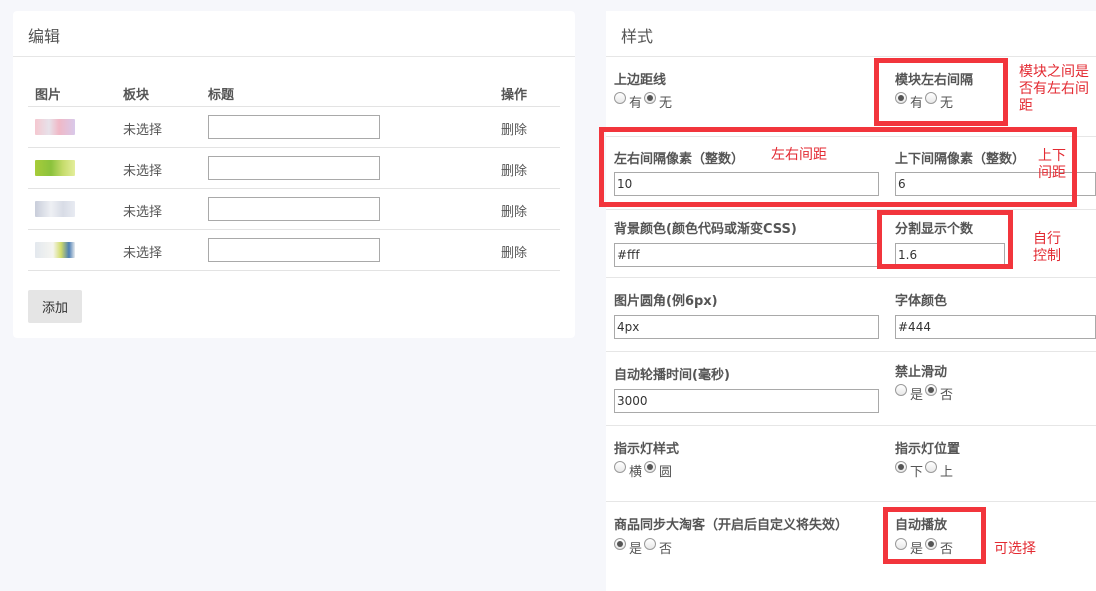 This screenshot has height=591, width=1096. I want to click on sync-taoke-radios: 是否, so click(644, 547).